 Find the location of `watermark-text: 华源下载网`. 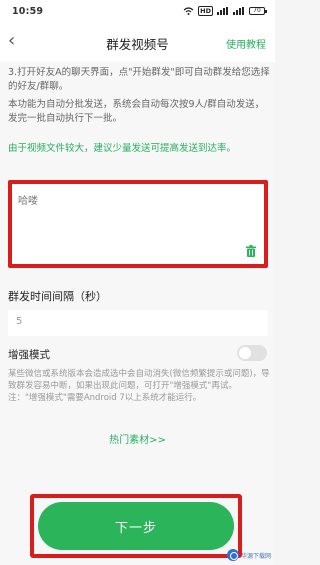

watermark-text: 华源下载网 is located at coordinates (255, 556).